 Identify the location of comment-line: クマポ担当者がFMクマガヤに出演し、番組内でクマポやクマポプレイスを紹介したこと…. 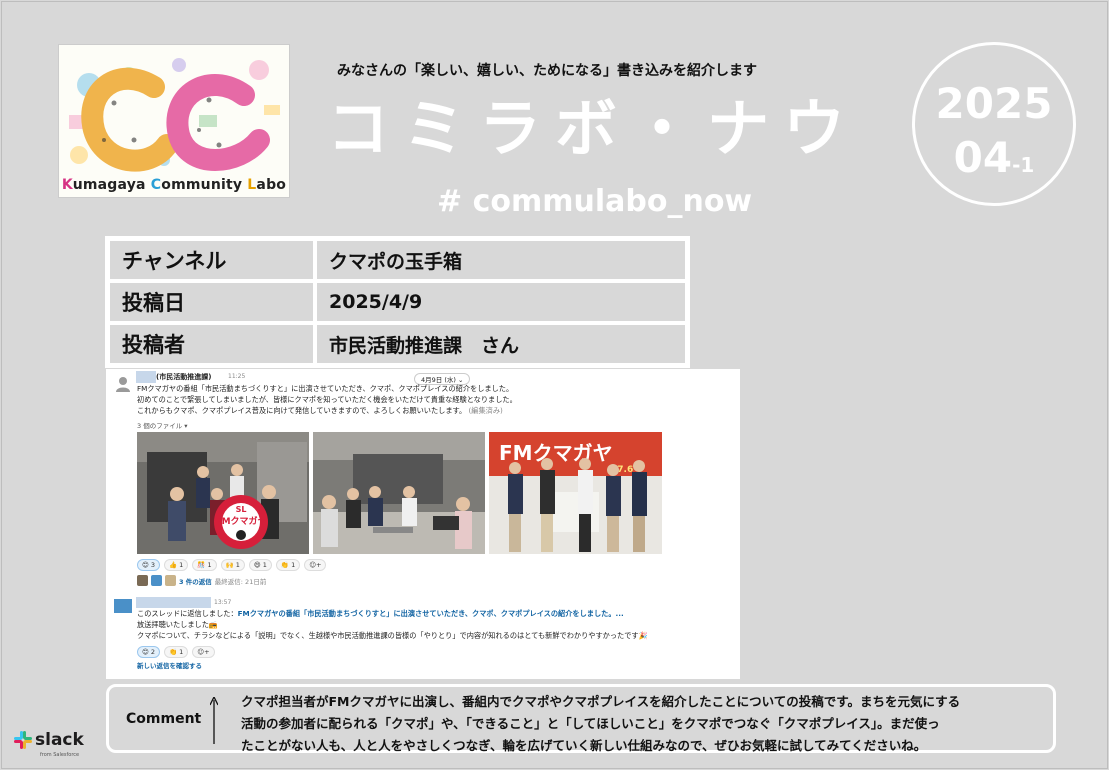
(601, 701).